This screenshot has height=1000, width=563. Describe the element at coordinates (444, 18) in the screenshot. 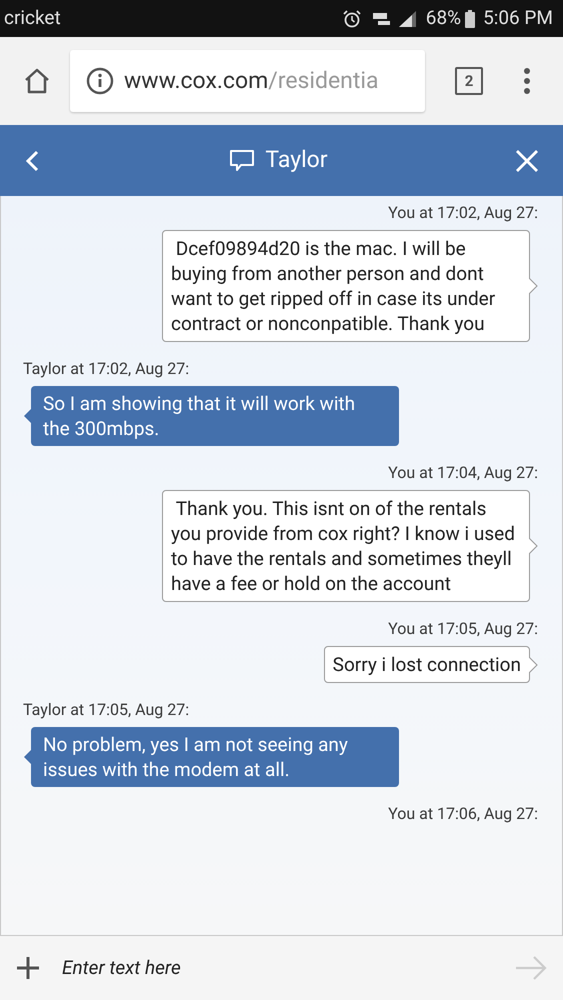

I see `battery-percent: 68%` at that location.